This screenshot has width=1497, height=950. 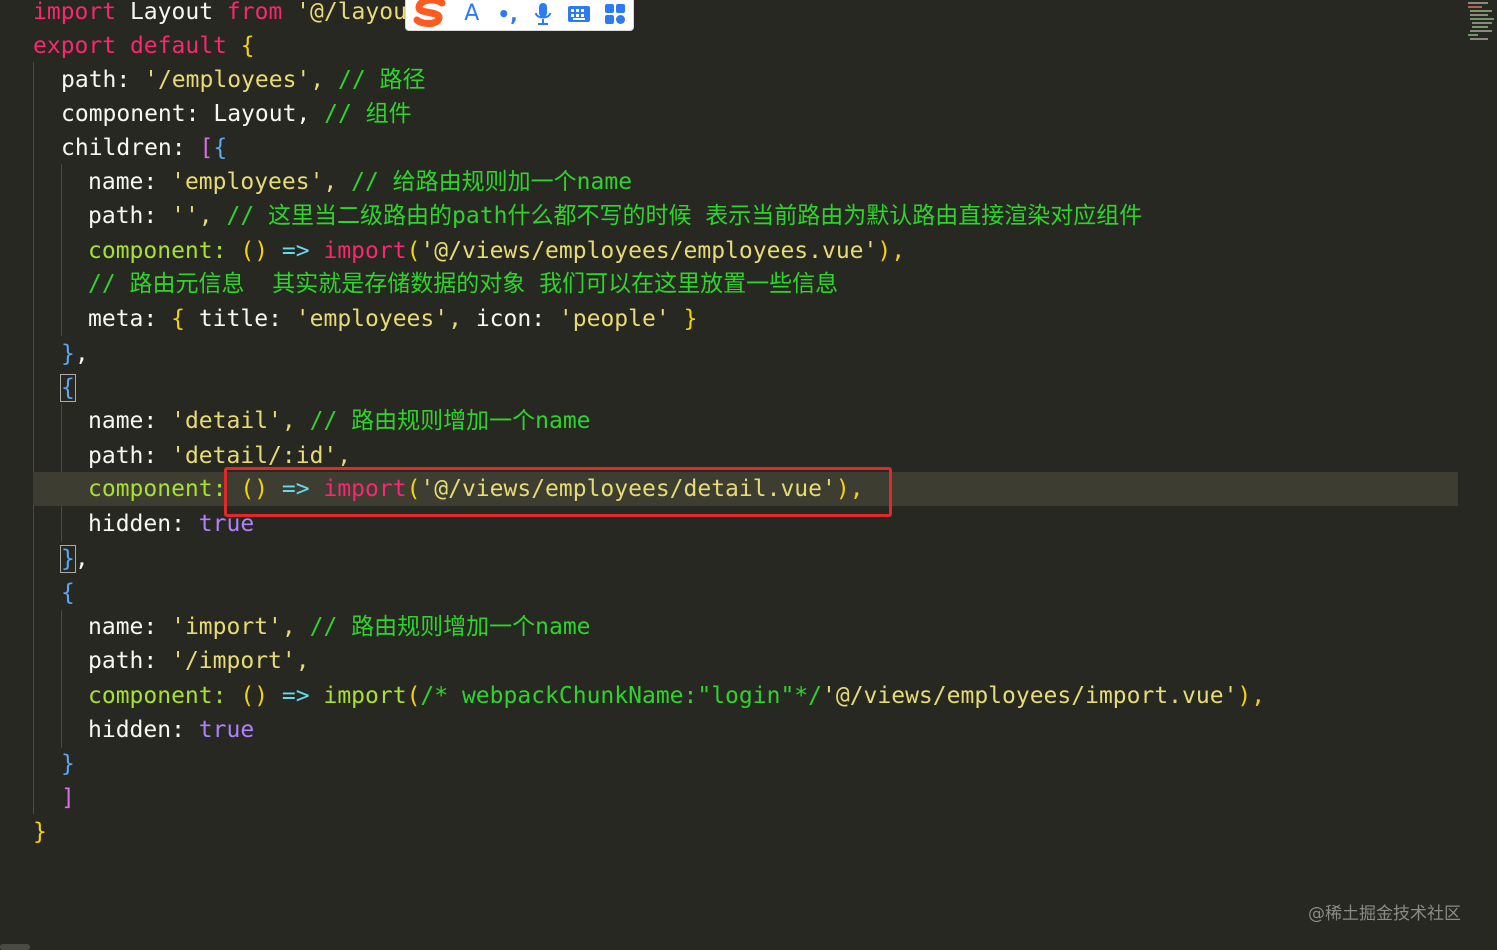 What do you see at coordinates (262, 114) in the screenshot?
I see `identifier: Layout,` at bounding box center [262, 114].